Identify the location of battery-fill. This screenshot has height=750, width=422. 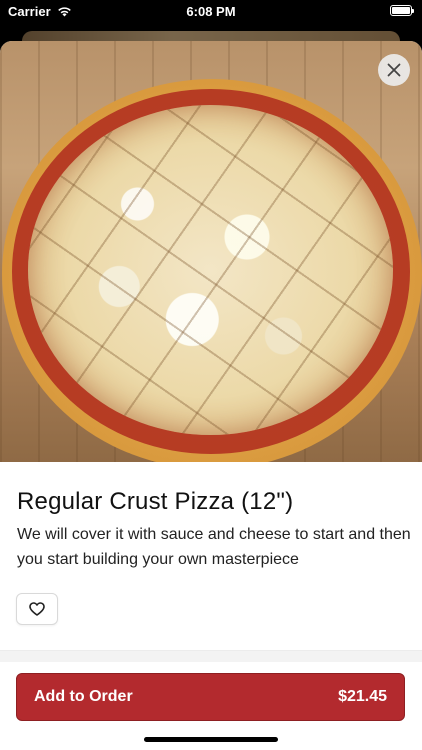
(401, 10).